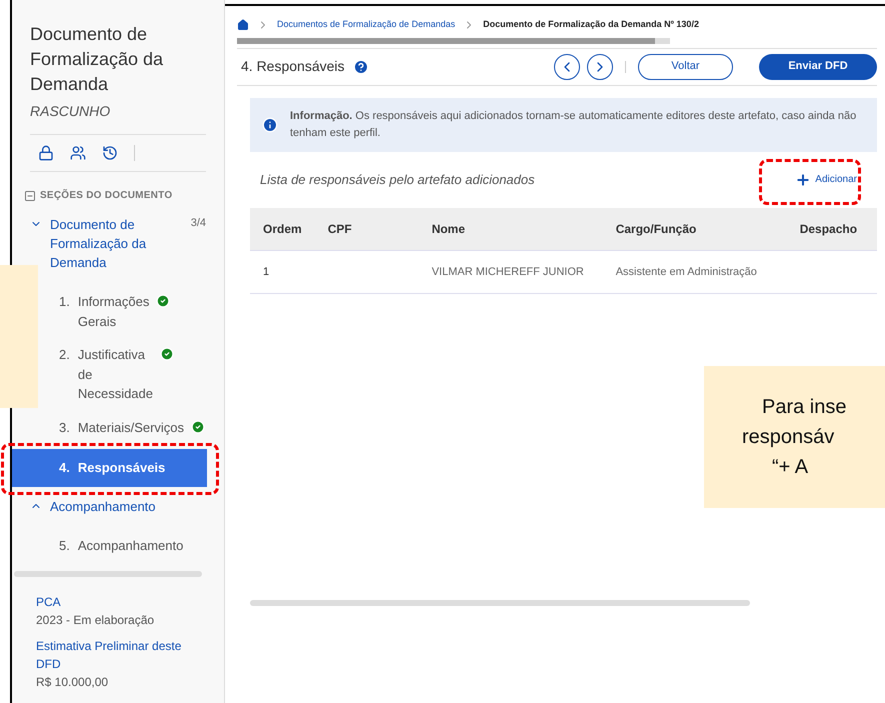  I want to click on section-item: 5. Acompanhamento, so click(121, 545).